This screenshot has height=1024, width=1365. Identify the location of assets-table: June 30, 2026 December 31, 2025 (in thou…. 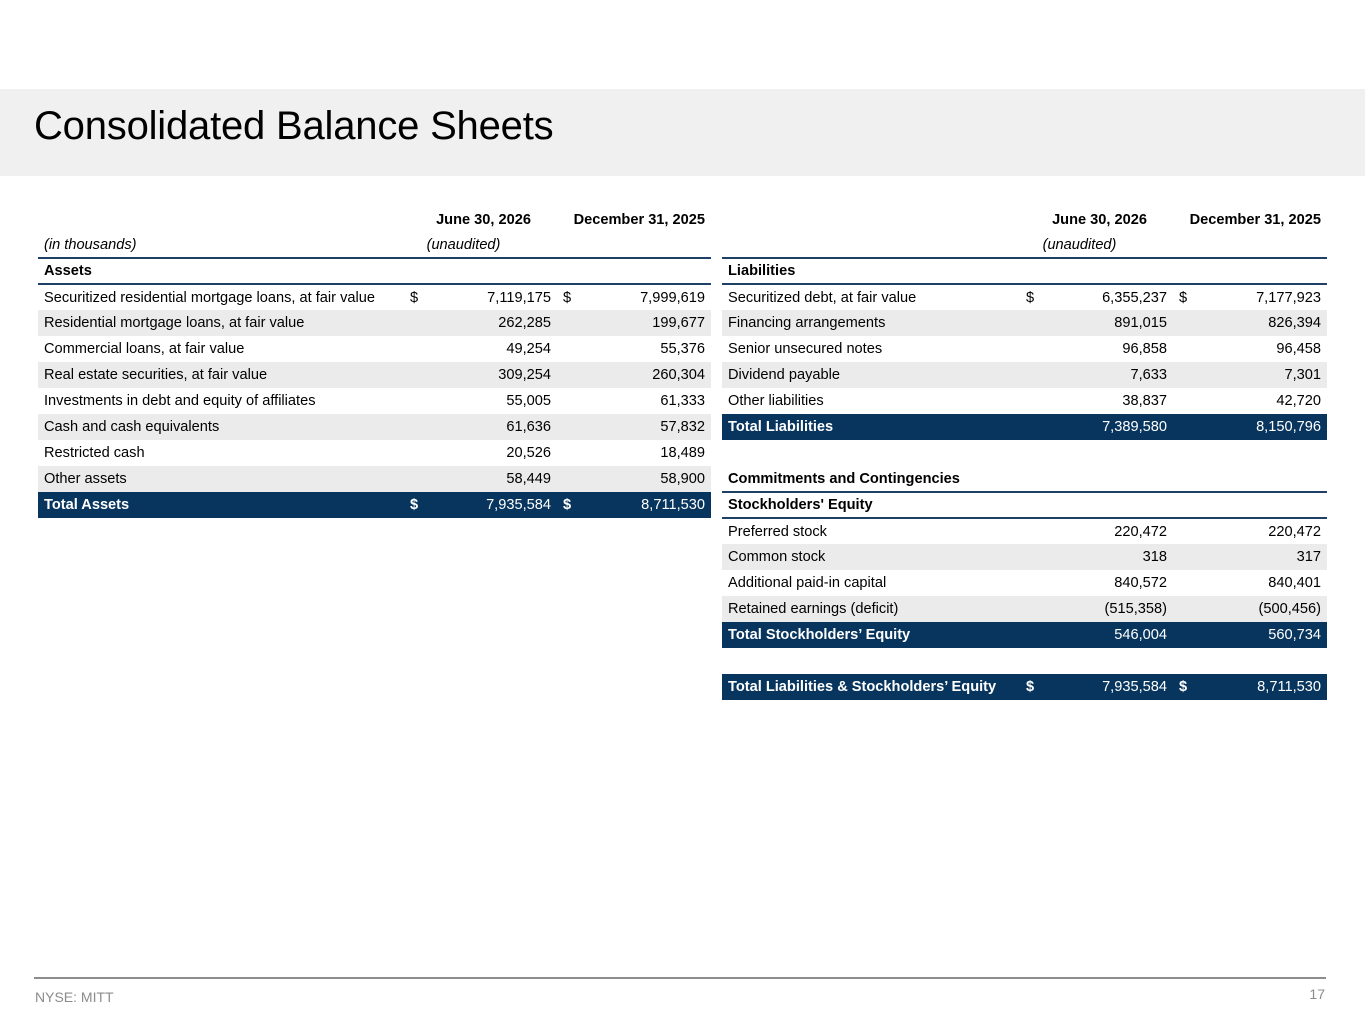
(374, 362).